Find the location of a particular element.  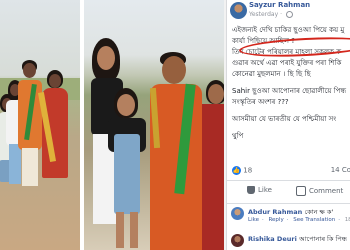

comment-reply-link: Reply is located at coordinates (275, 220).